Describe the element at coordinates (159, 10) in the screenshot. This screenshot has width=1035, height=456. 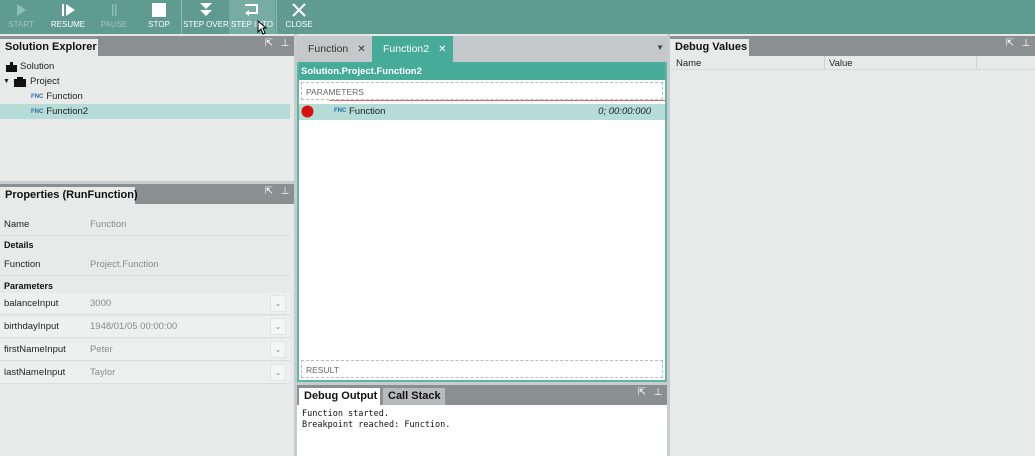
I see `stop-icon` at that location.